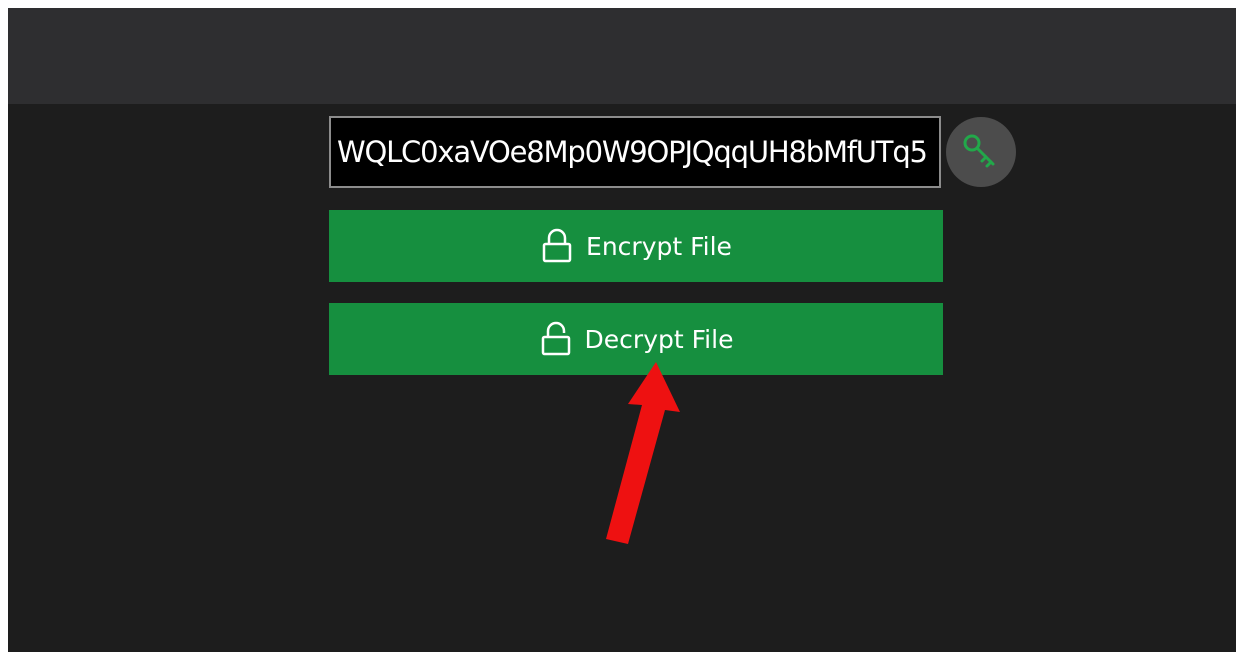 This screenshot has width=1244, height=652. I want to click on unlock-icon, so click(556, 339).